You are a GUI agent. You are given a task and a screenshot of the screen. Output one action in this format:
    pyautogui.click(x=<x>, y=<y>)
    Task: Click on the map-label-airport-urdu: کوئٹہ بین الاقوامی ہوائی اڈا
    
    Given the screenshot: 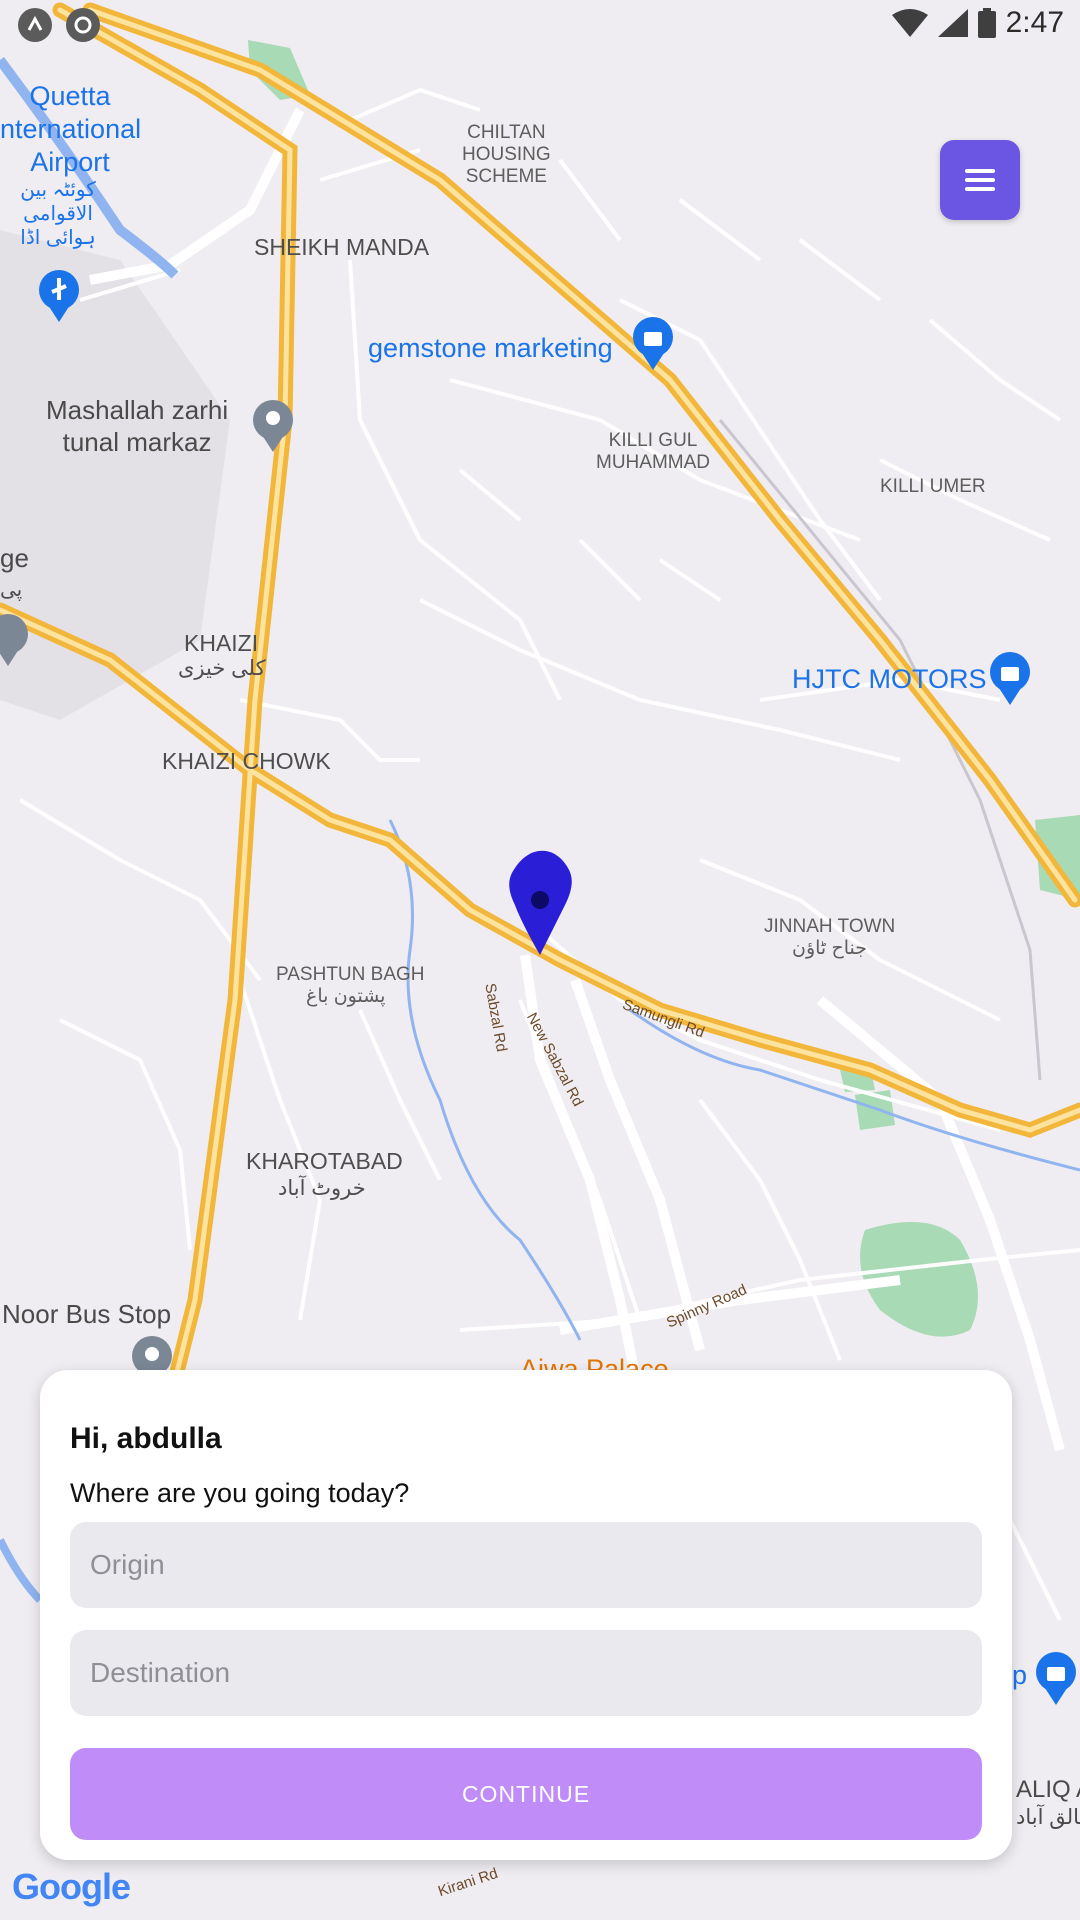 What is the action you would take?
    pyautogui.click(x=58, y=214)
    